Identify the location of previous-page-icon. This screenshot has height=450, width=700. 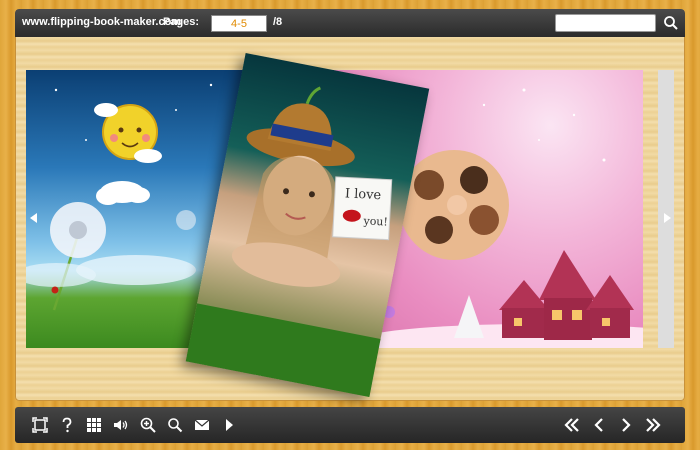
(598, 425).